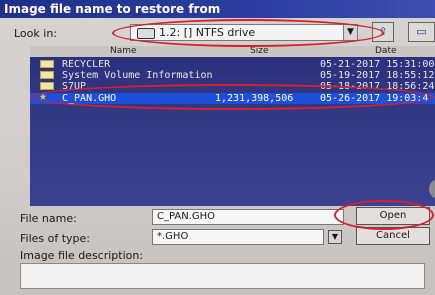  I want to click on dialog-title: Image file name to restore from, so click(217, 9).